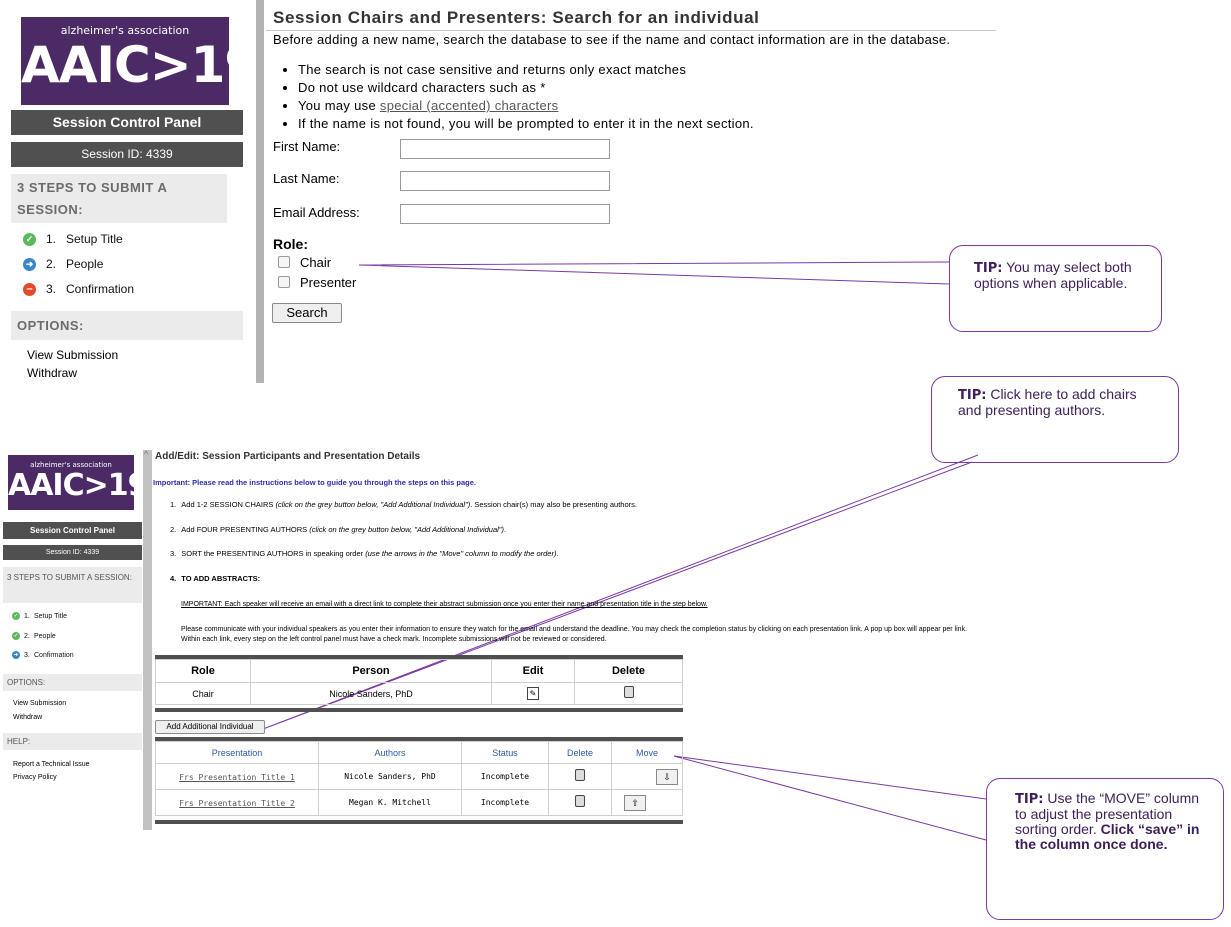 This screenshot has width=1231, height=927. What do you see at coordinates (371, 671) in the screenshot?
I see `col-person: Person` at bounding box center [371, 671].